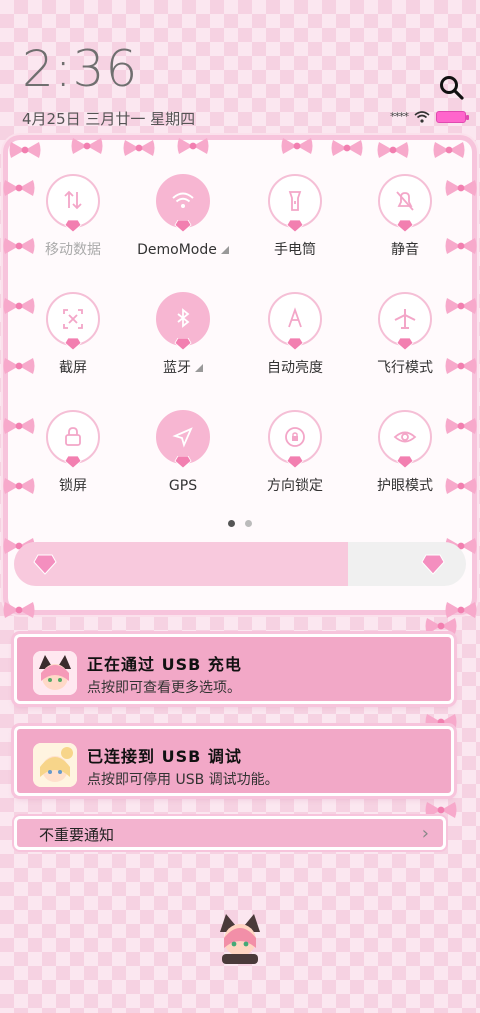  I want to click on minor-notifications-label: 不重要通知, so click(77, 835).